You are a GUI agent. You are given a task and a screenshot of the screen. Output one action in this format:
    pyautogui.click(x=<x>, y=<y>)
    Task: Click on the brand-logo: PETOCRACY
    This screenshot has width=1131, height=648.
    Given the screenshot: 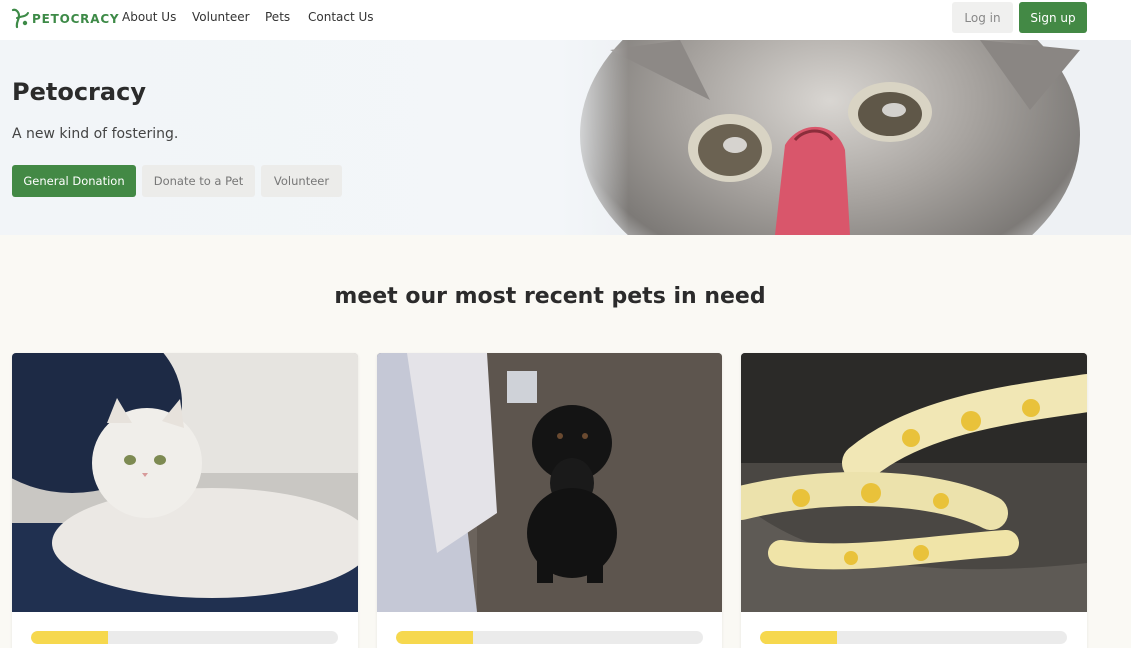 What is the action you would take?
    pyautogui.click(x=65, y=19)
    